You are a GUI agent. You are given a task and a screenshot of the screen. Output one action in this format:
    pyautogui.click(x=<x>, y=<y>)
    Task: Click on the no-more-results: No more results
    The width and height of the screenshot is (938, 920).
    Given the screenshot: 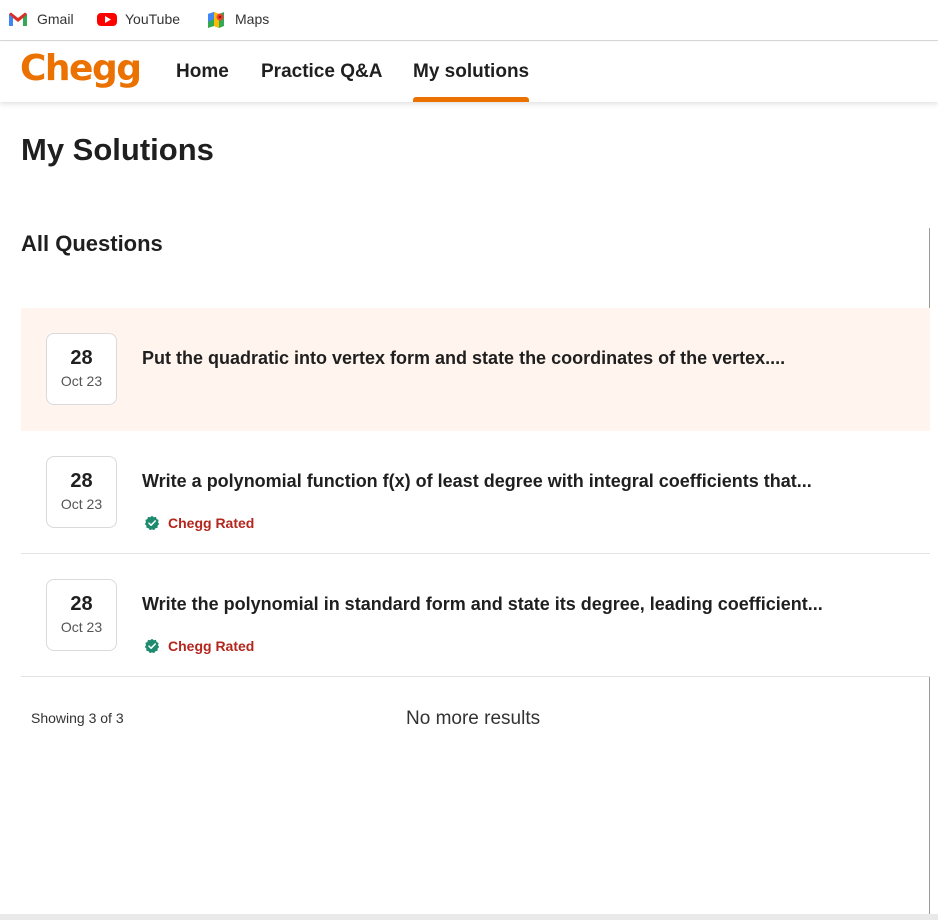 What is the action you would take?
    pyautogui.click(x=473, y=718)
    